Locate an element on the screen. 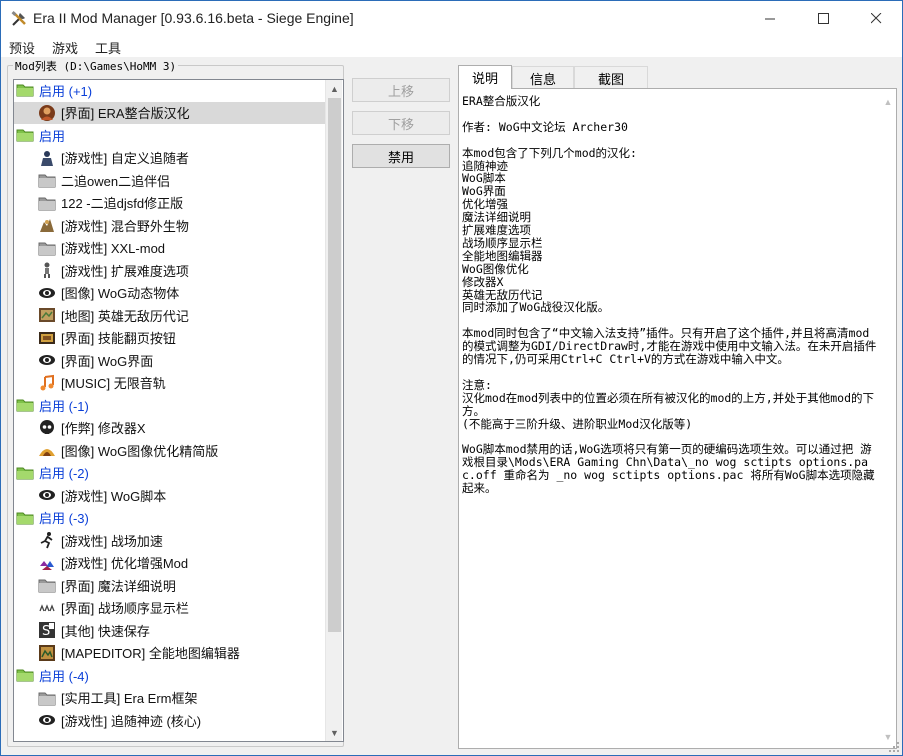 This screenshot has width=903, height=756. tree-group: 启用 (-3) is located at coordinates (170, 518).